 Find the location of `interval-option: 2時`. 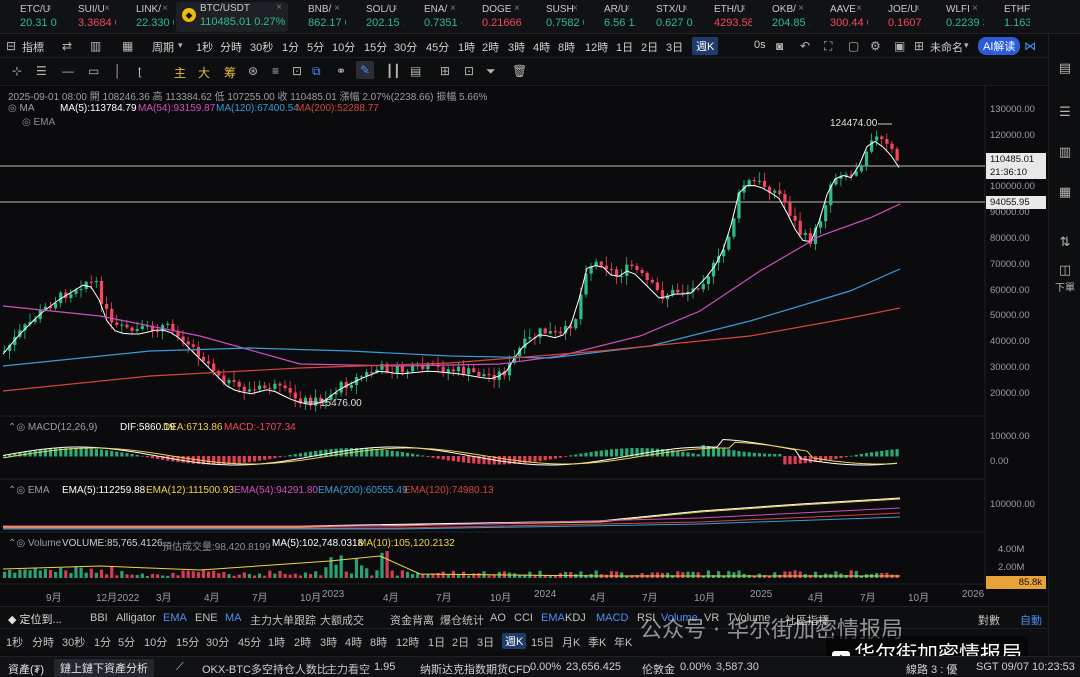

interval-option: 2時 is located at coordinates (490, 47).